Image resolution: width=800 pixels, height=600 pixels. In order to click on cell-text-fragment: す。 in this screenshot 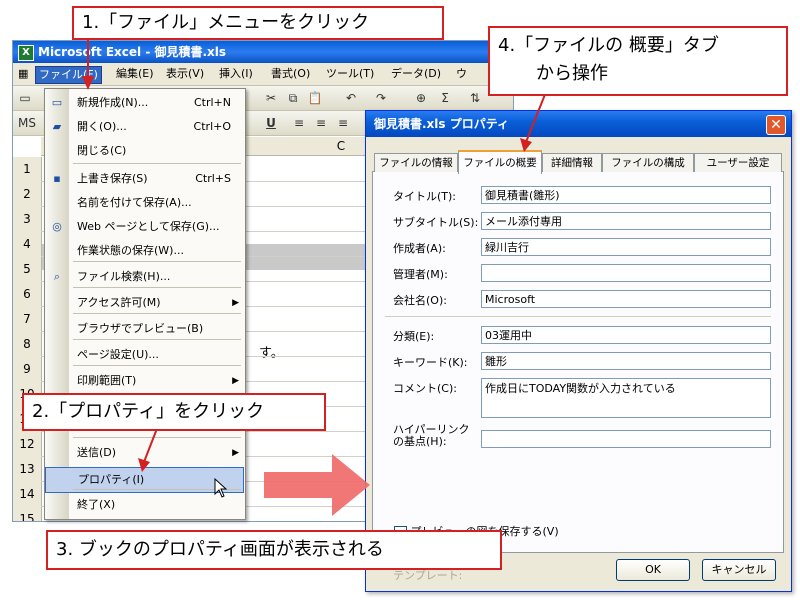, I will do `click(271, 353)`.